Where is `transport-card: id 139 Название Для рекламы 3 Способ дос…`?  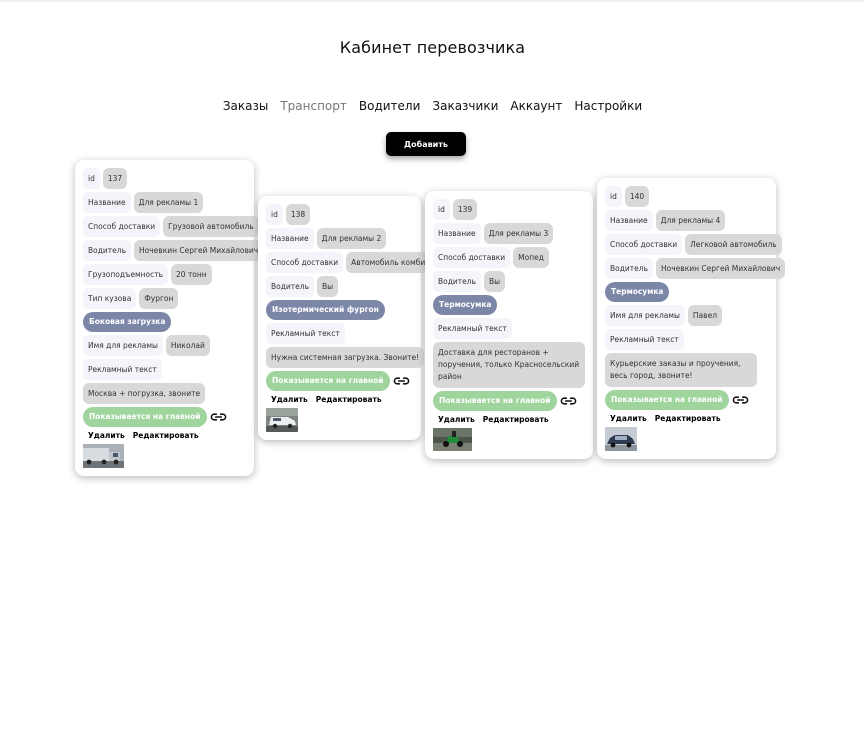
transport-card: id 139 Название Для рекламы 3 Способ дос… is located at coordinates (509, 325).